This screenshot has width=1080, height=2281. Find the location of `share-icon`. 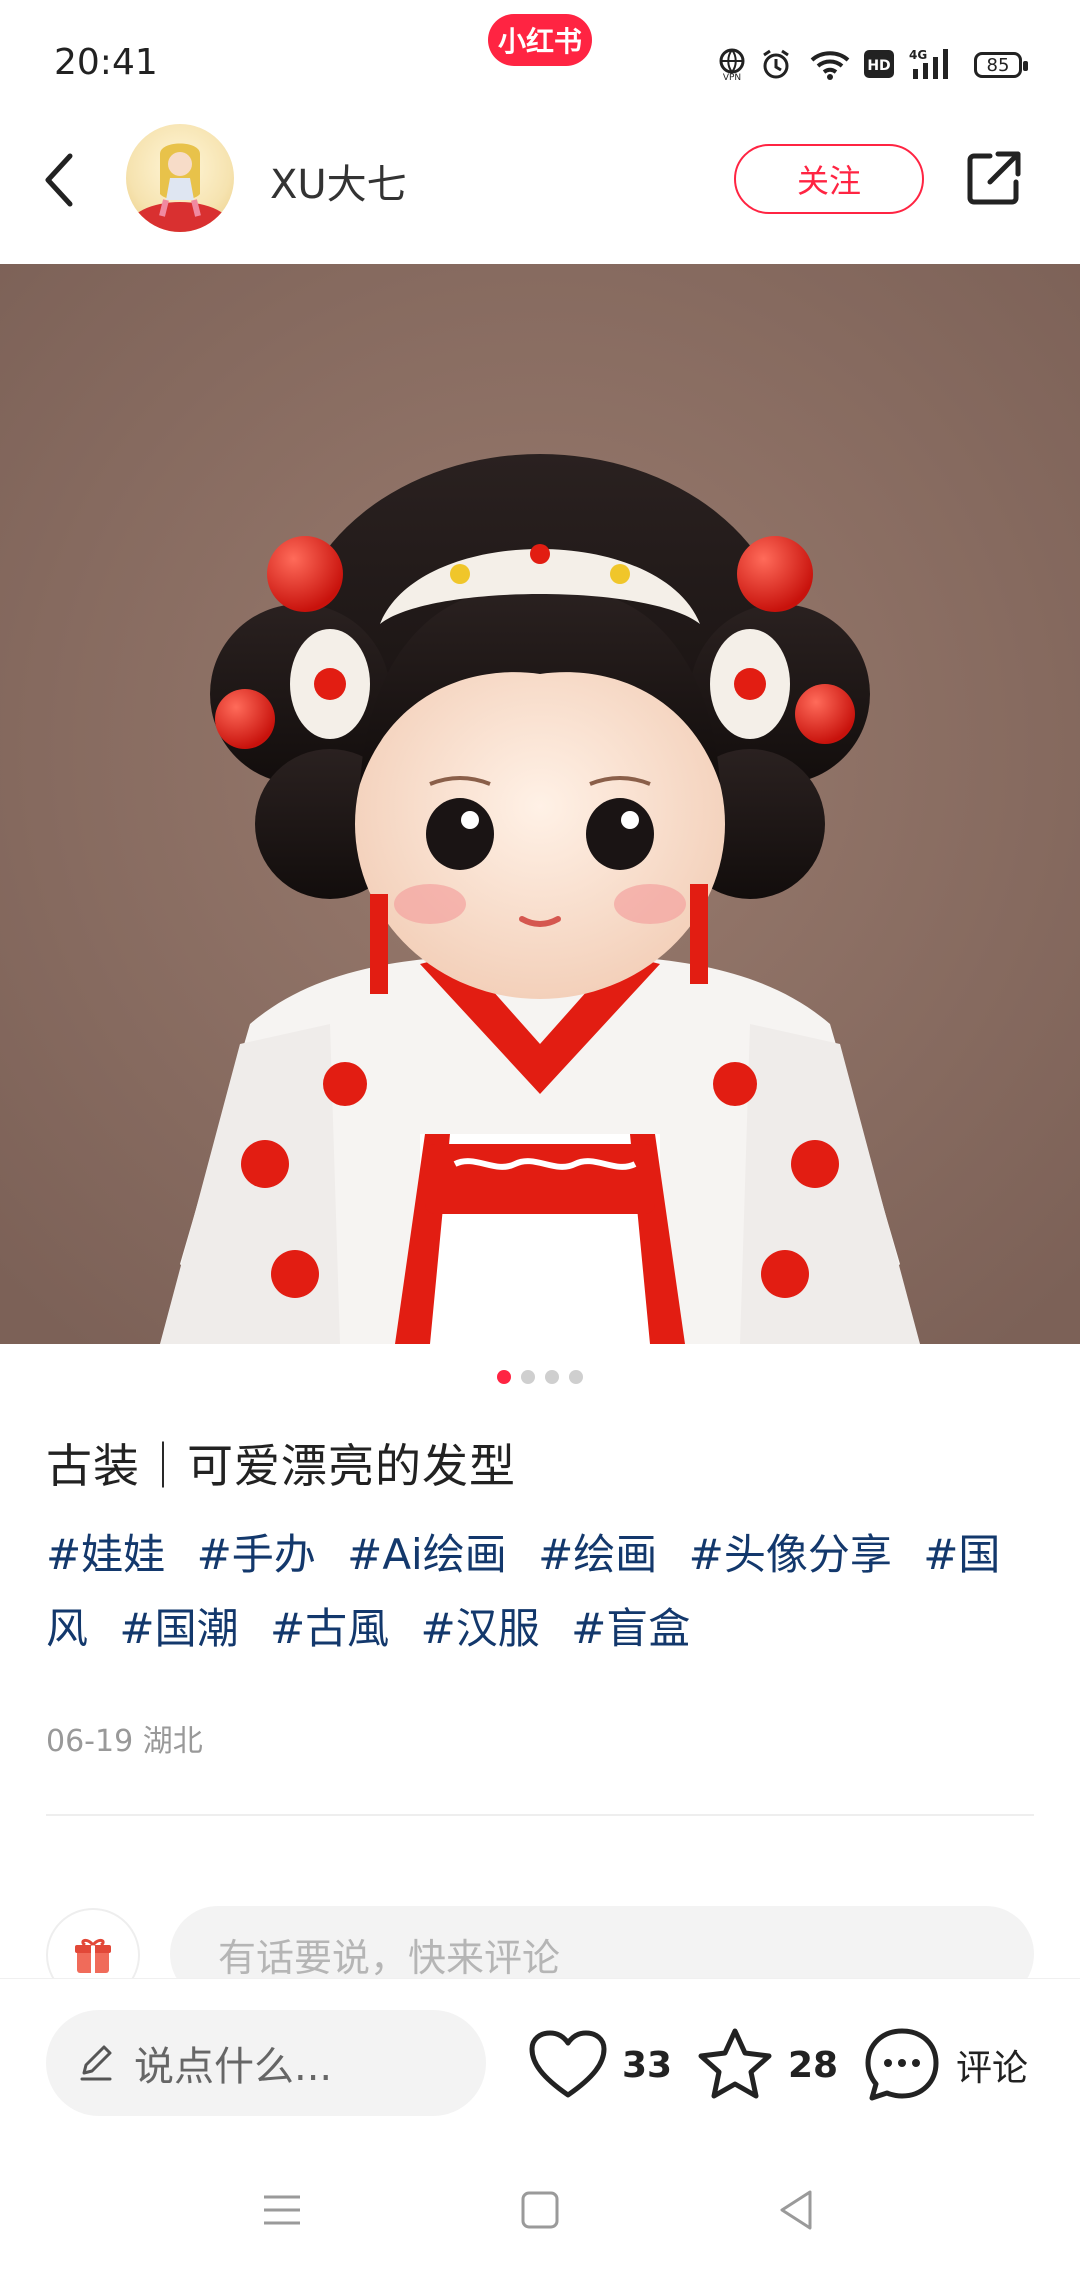

share-icon is located at coordinates (994, 178).